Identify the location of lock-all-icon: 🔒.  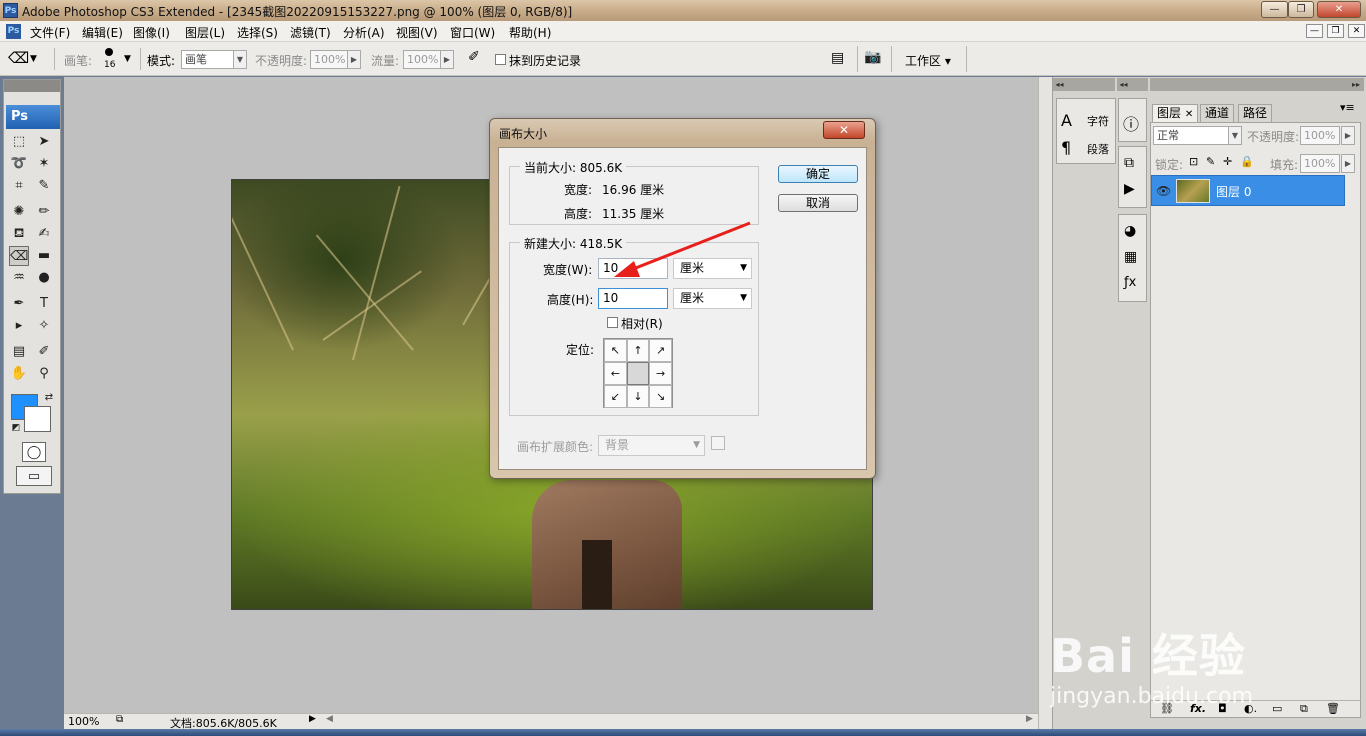
(1247, 161).